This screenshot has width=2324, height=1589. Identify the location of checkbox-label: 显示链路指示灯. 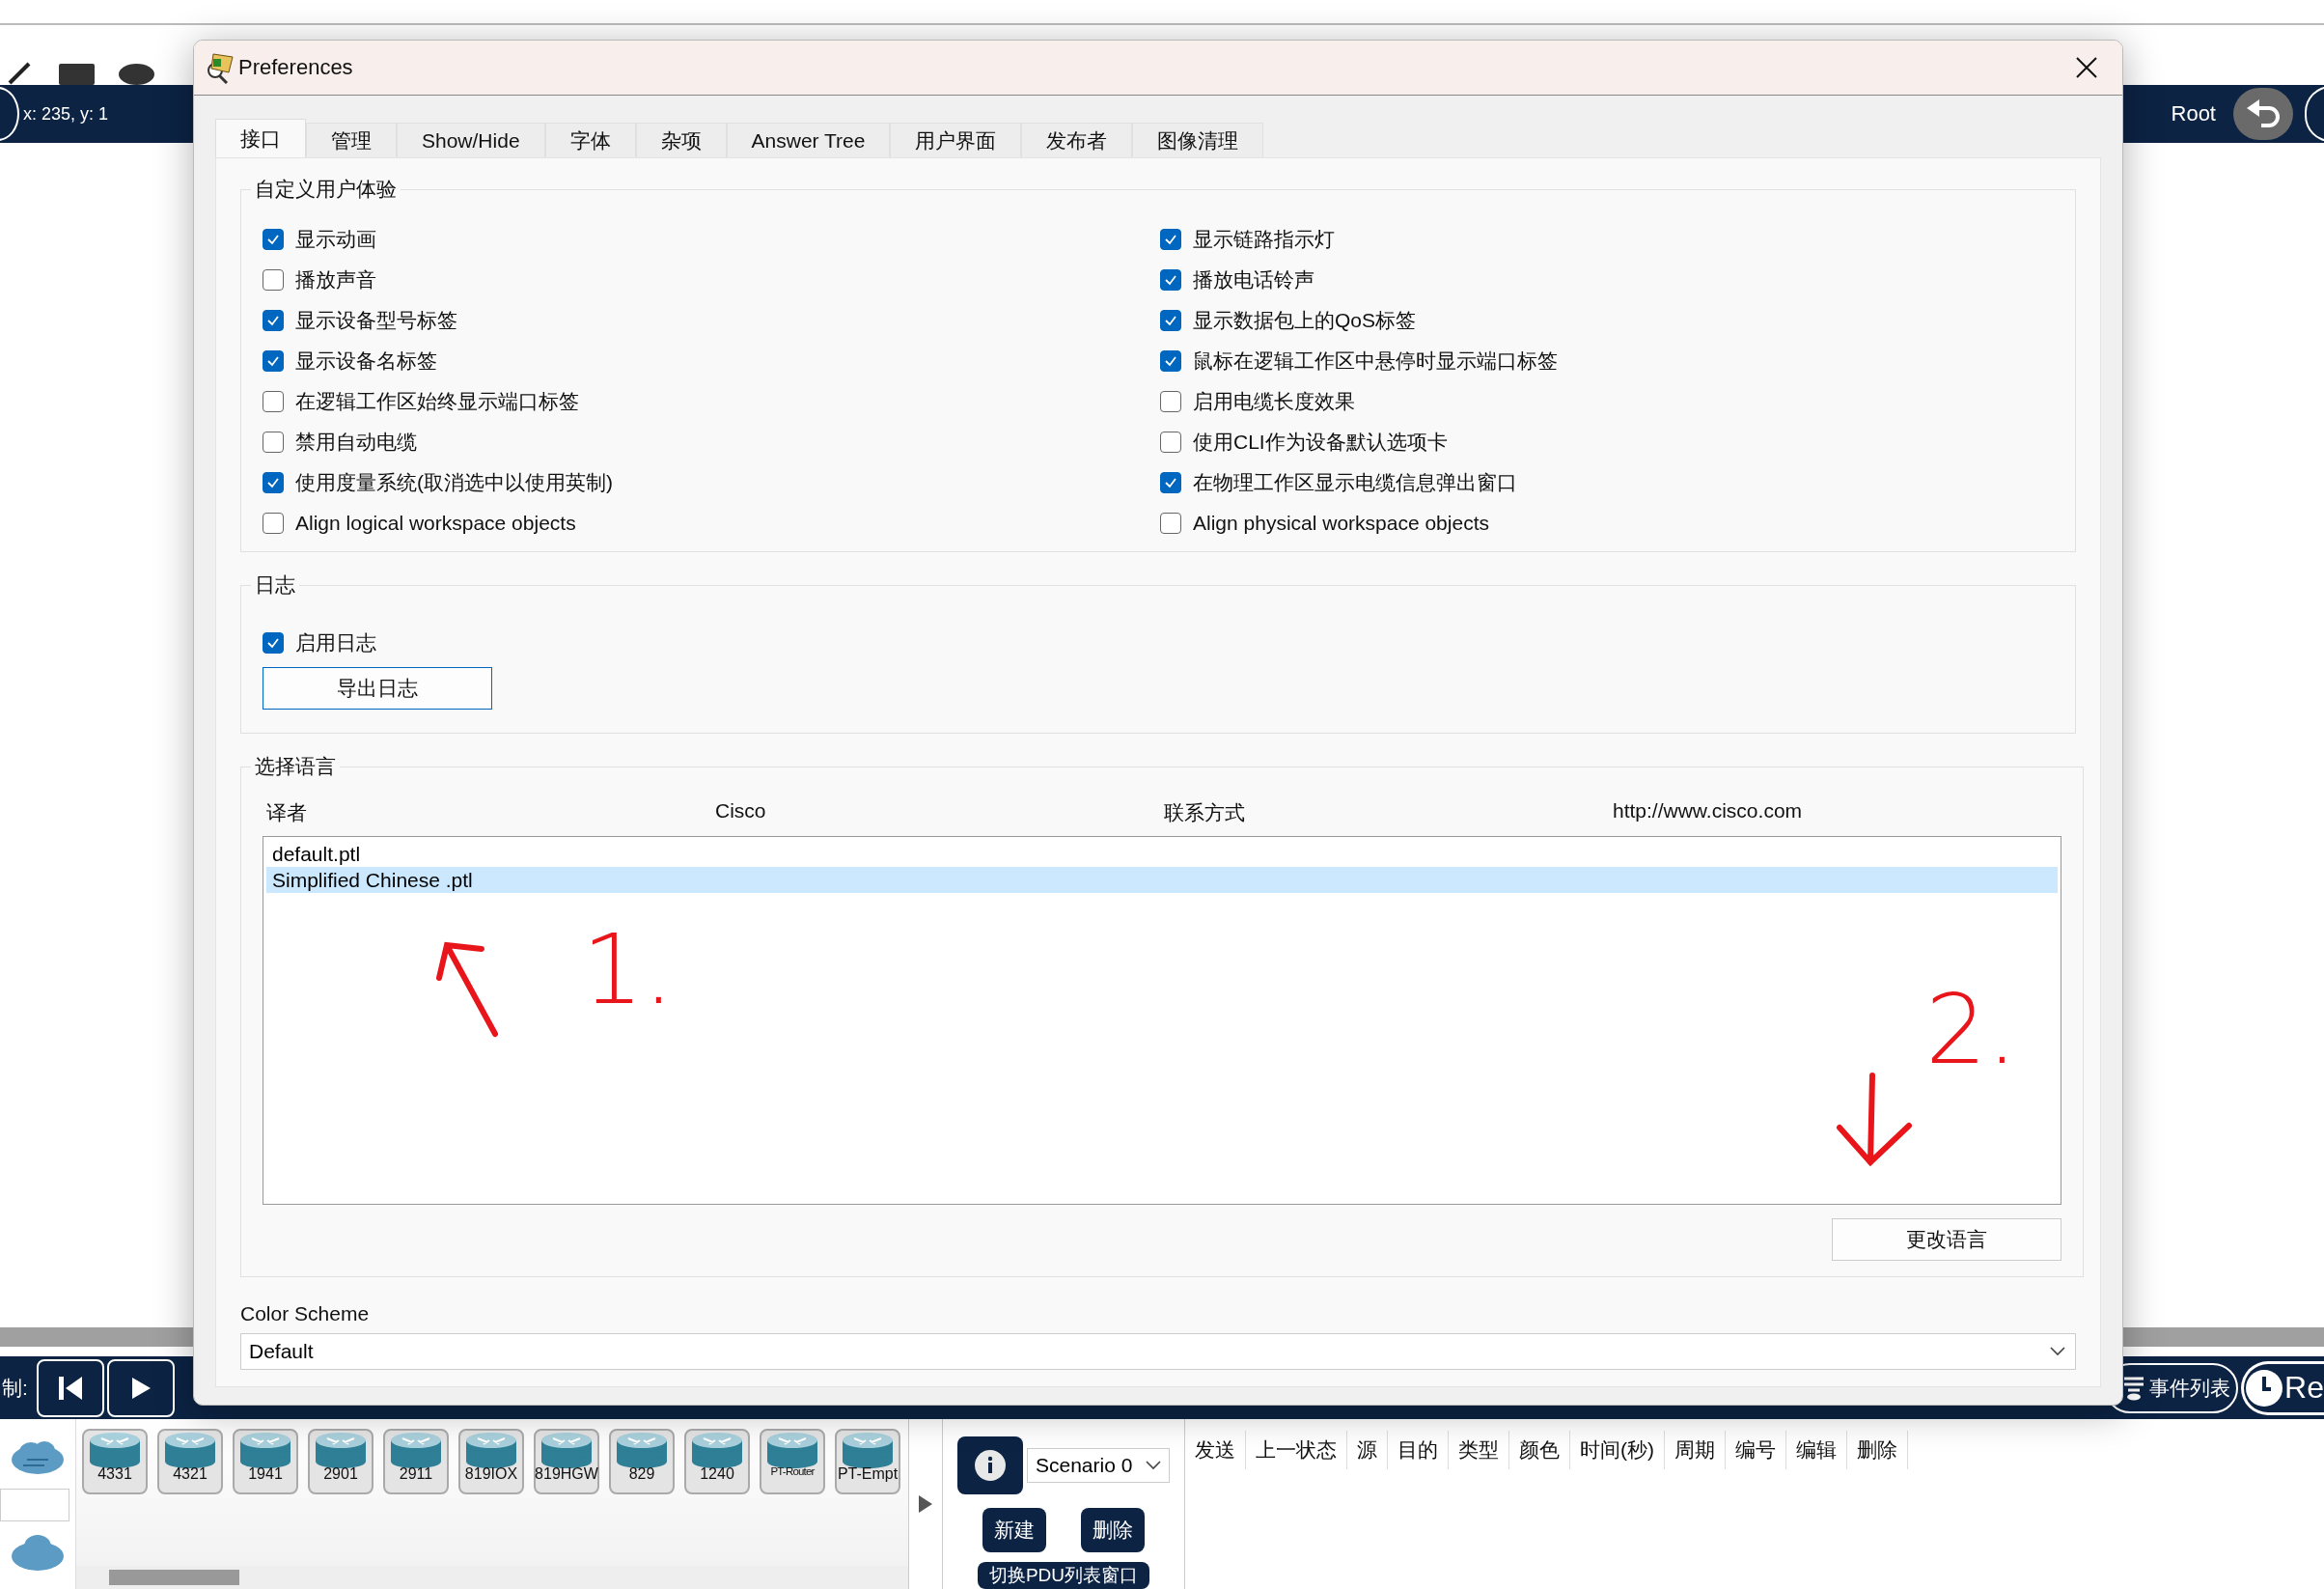
(1264, 239).